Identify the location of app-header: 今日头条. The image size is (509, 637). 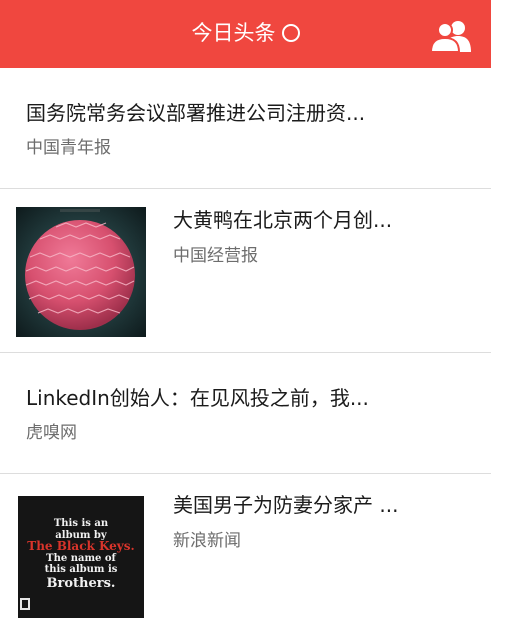
(245, 34).